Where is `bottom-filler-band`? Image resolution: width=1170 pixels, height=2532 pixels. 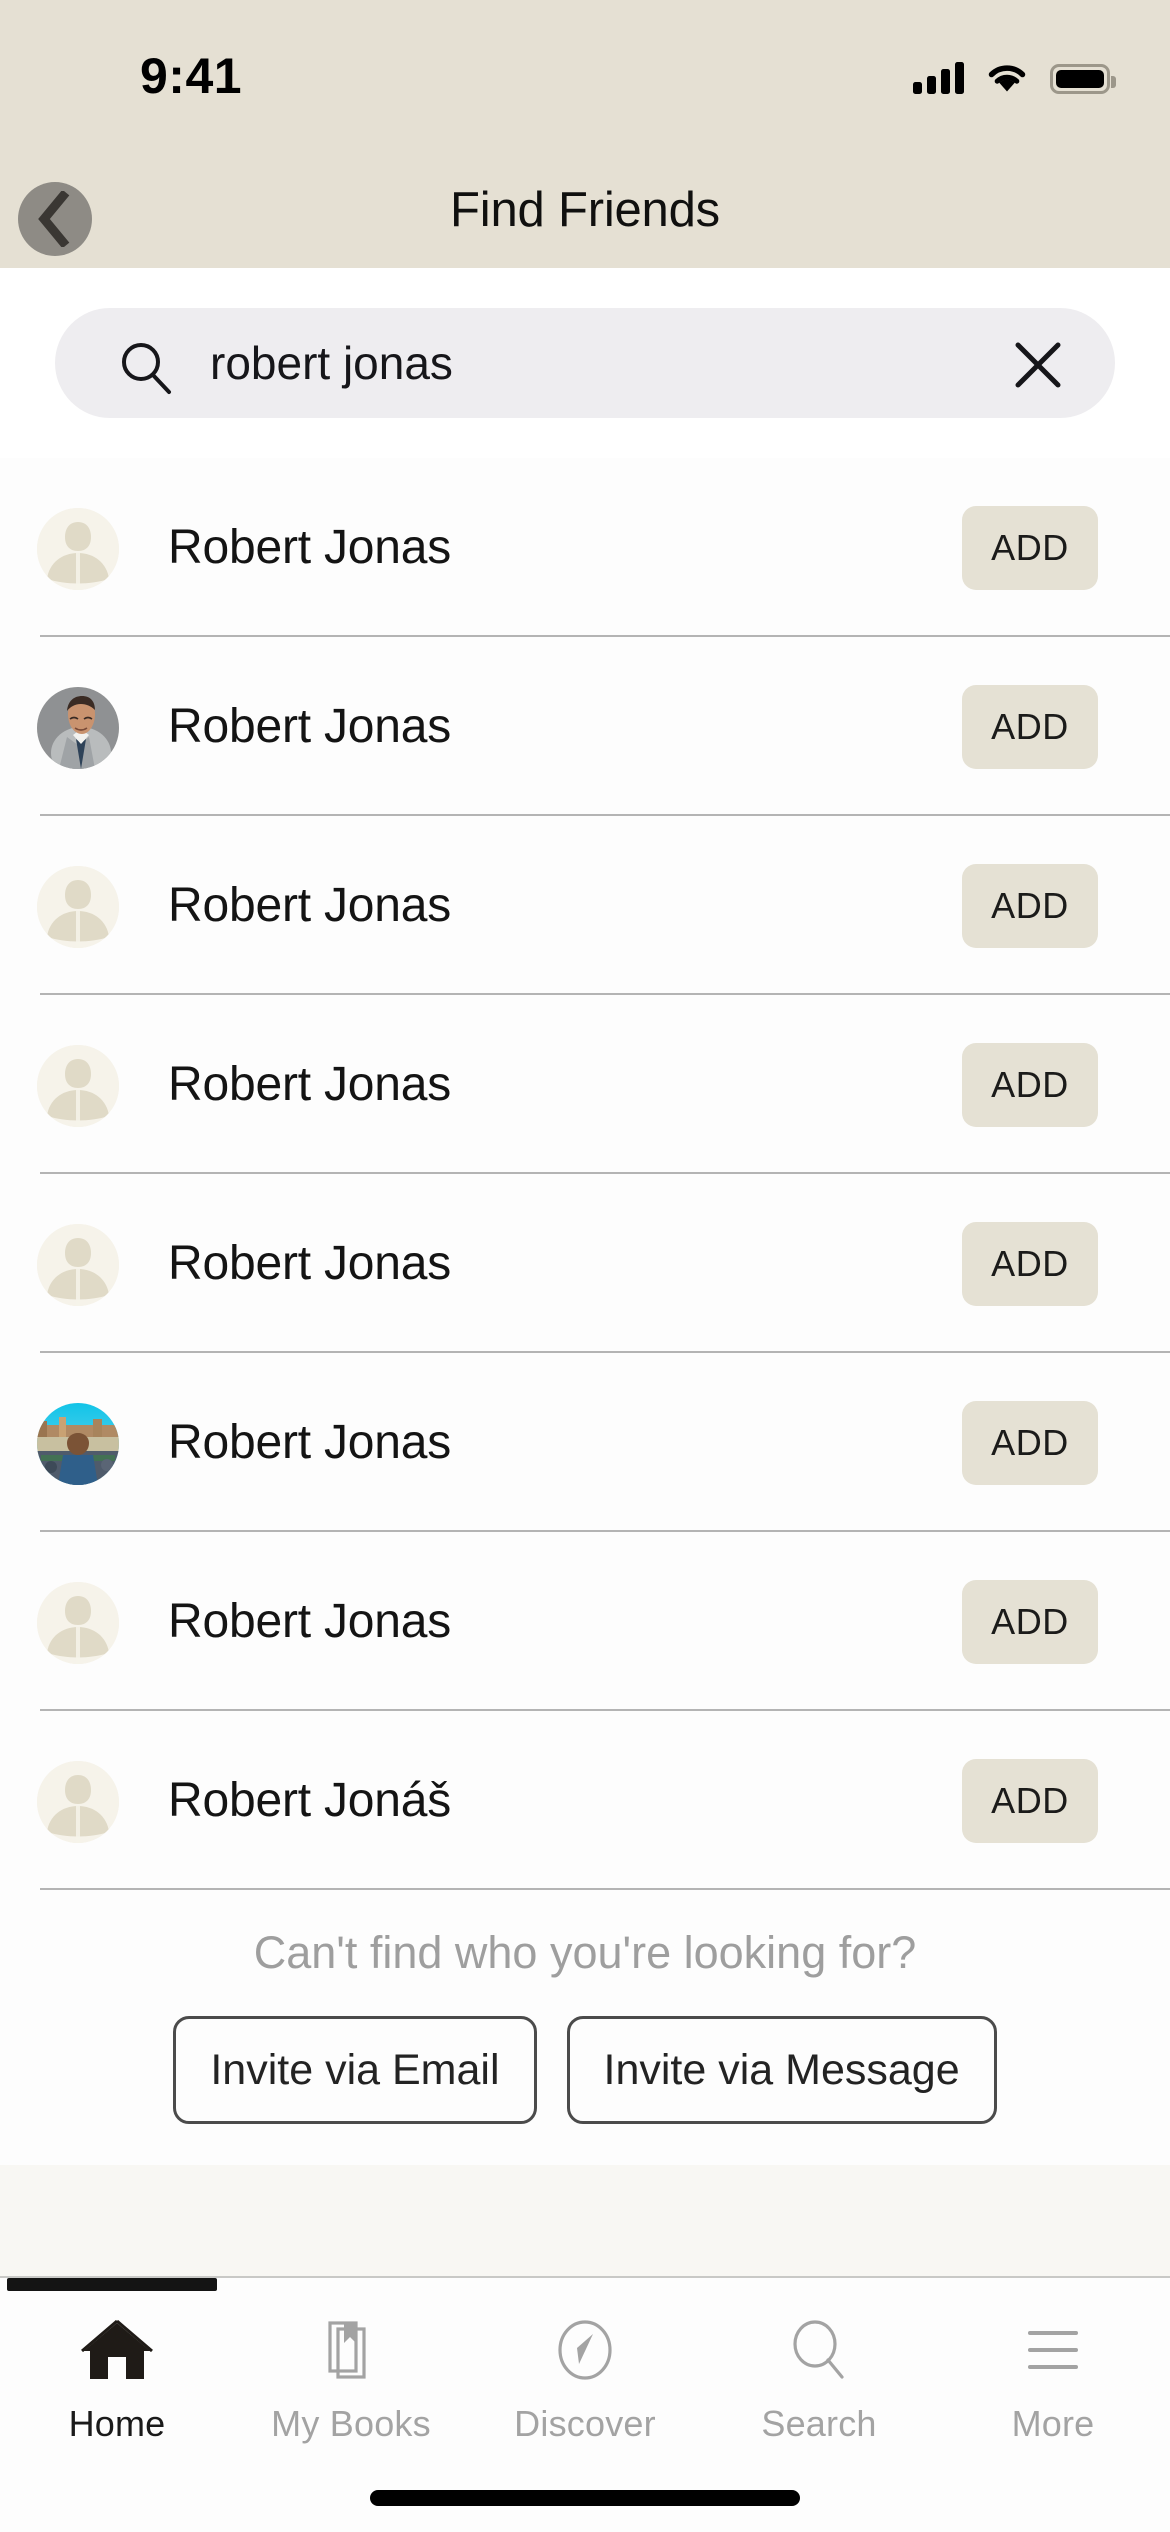 bottom-filler-band is located at coordinates (585, 2221).